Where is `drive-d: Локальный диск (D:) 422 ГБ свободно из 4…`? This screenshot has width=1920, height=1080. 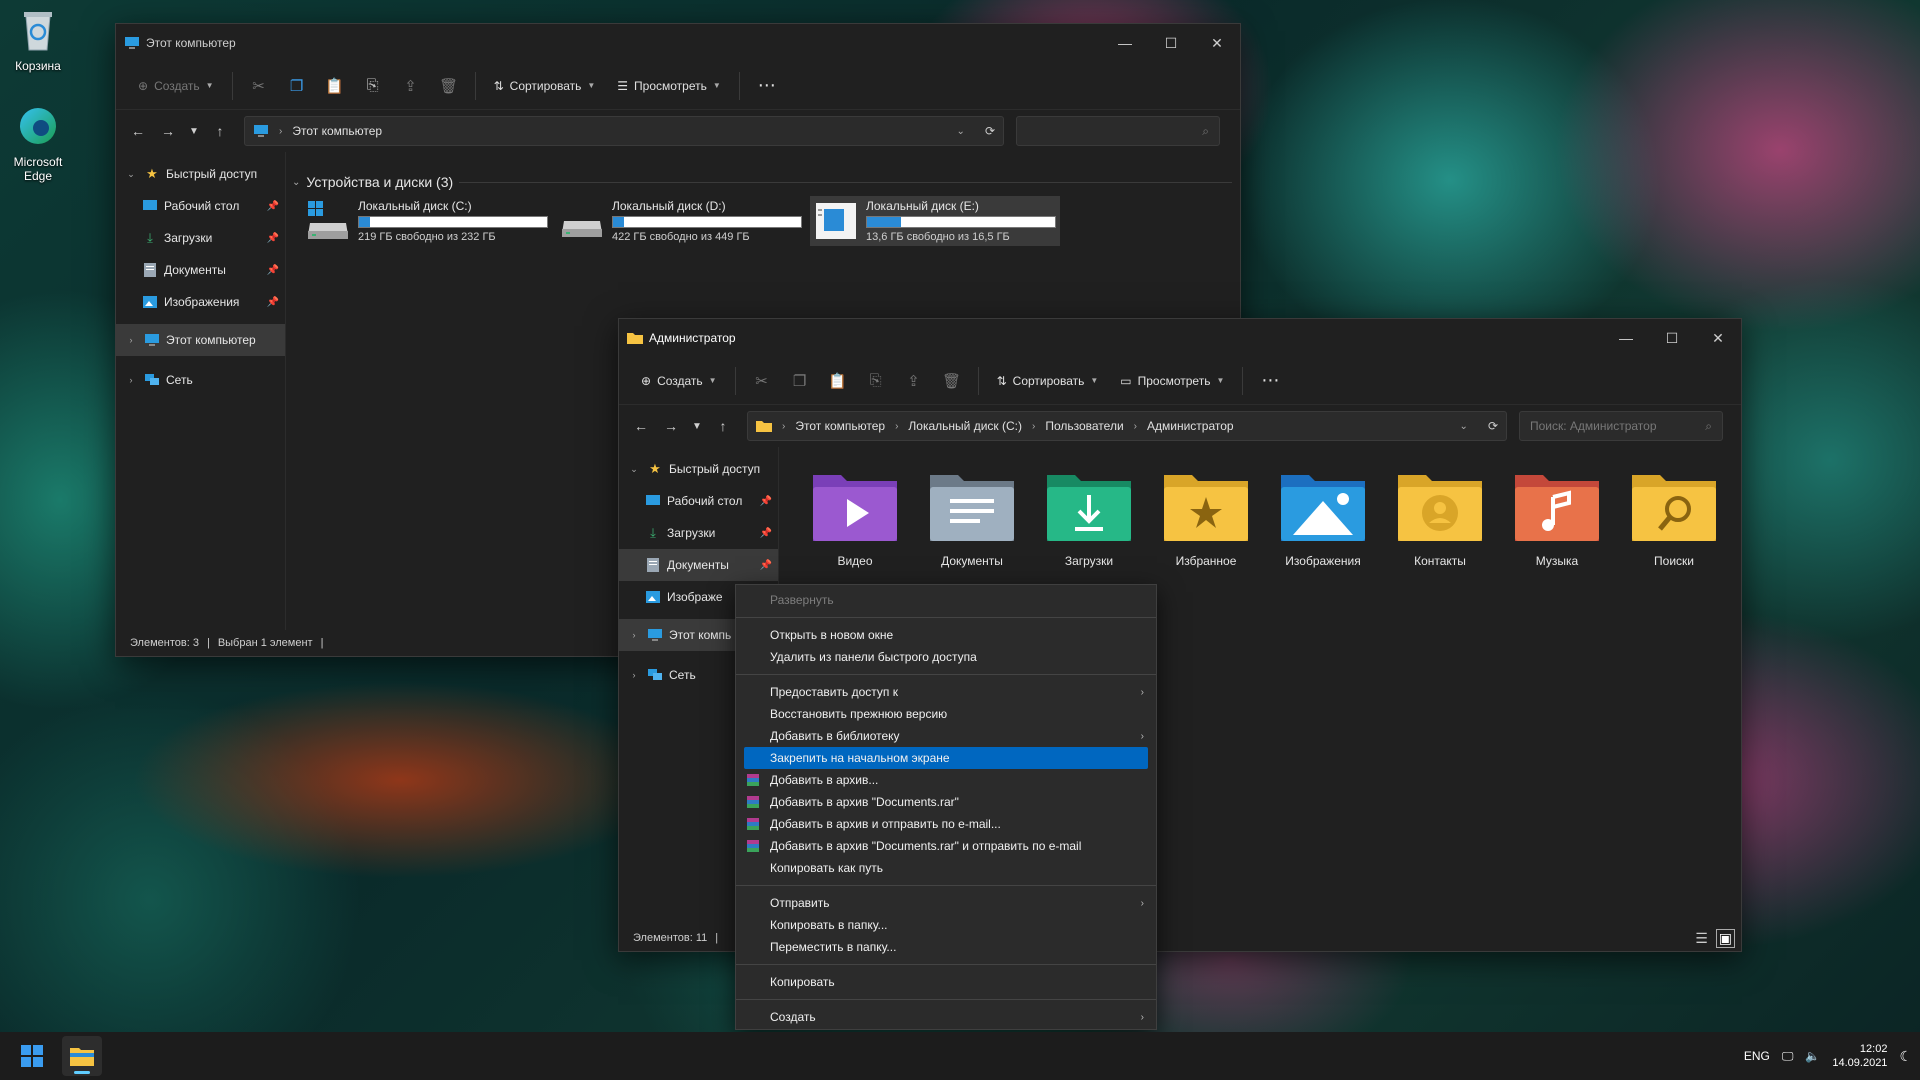 drive-d: Локальный диск (D:) 422 ГБ свободно из 4… is located at coordinates (681, 221).